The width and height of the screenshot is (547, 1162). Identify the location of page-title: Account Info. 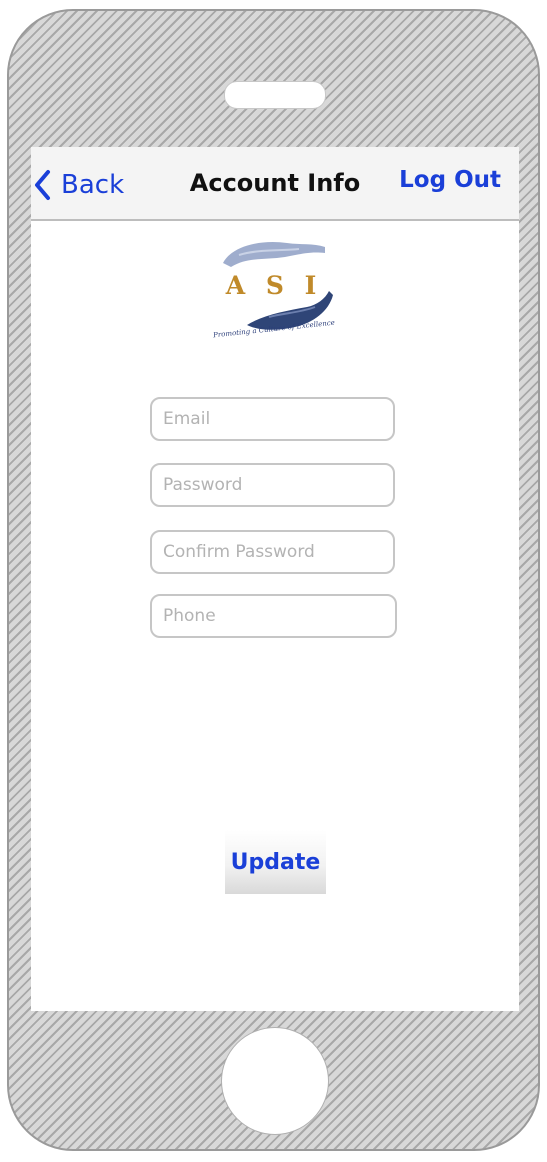
(275, 183).